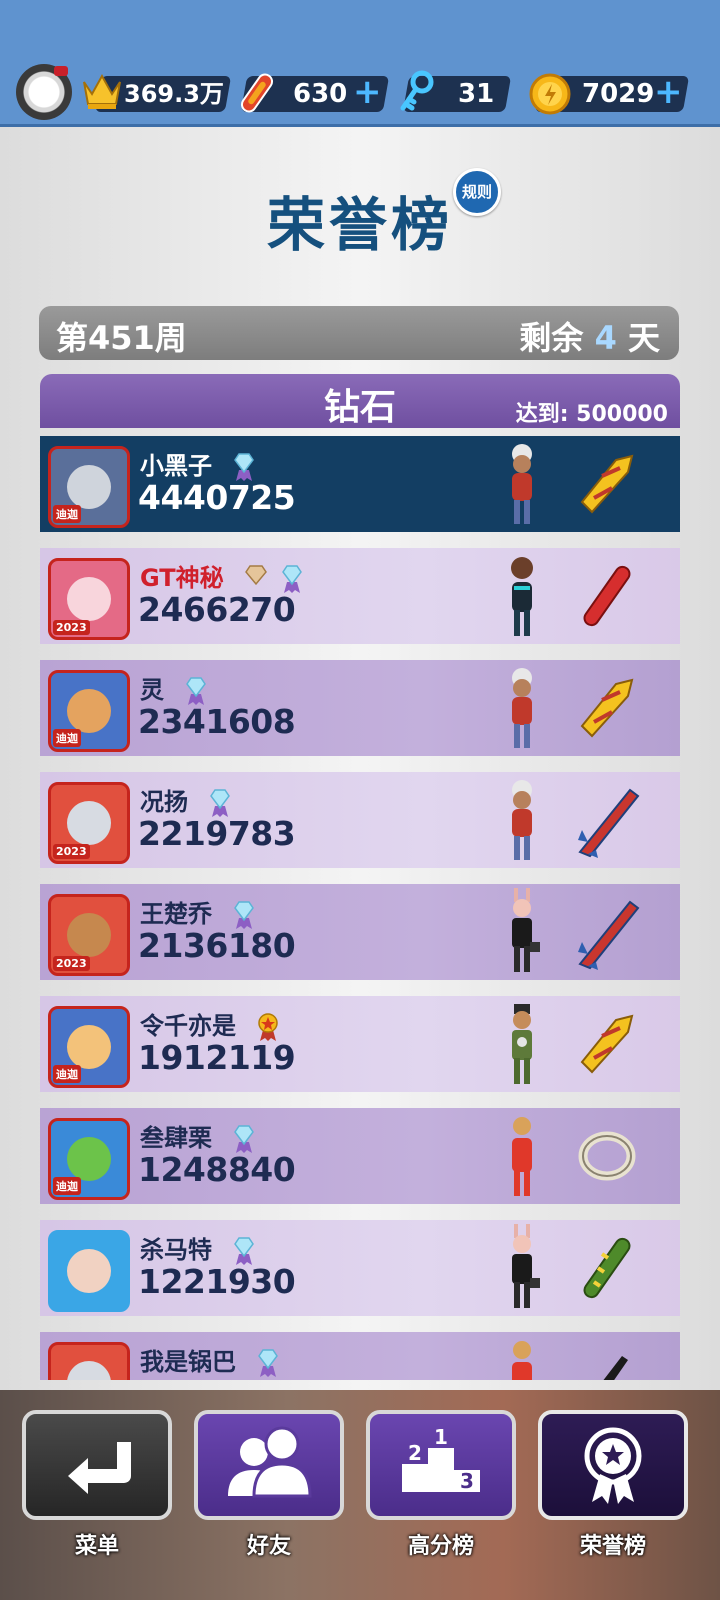  I want to click on player-name-text: 况扬, so click(164, 802).